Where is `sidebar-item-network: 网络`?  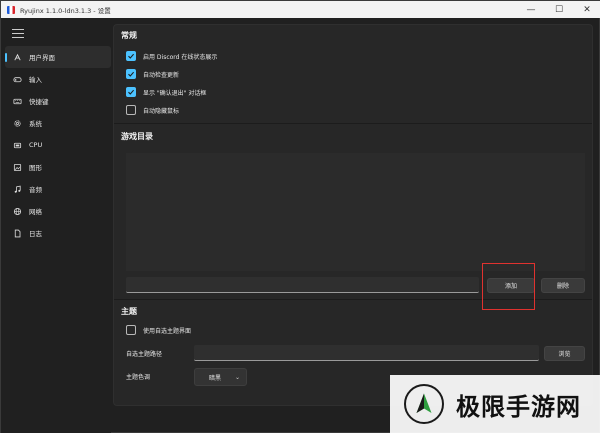 sidebar-item-network: 网络 is located at coordinates (58, 211).